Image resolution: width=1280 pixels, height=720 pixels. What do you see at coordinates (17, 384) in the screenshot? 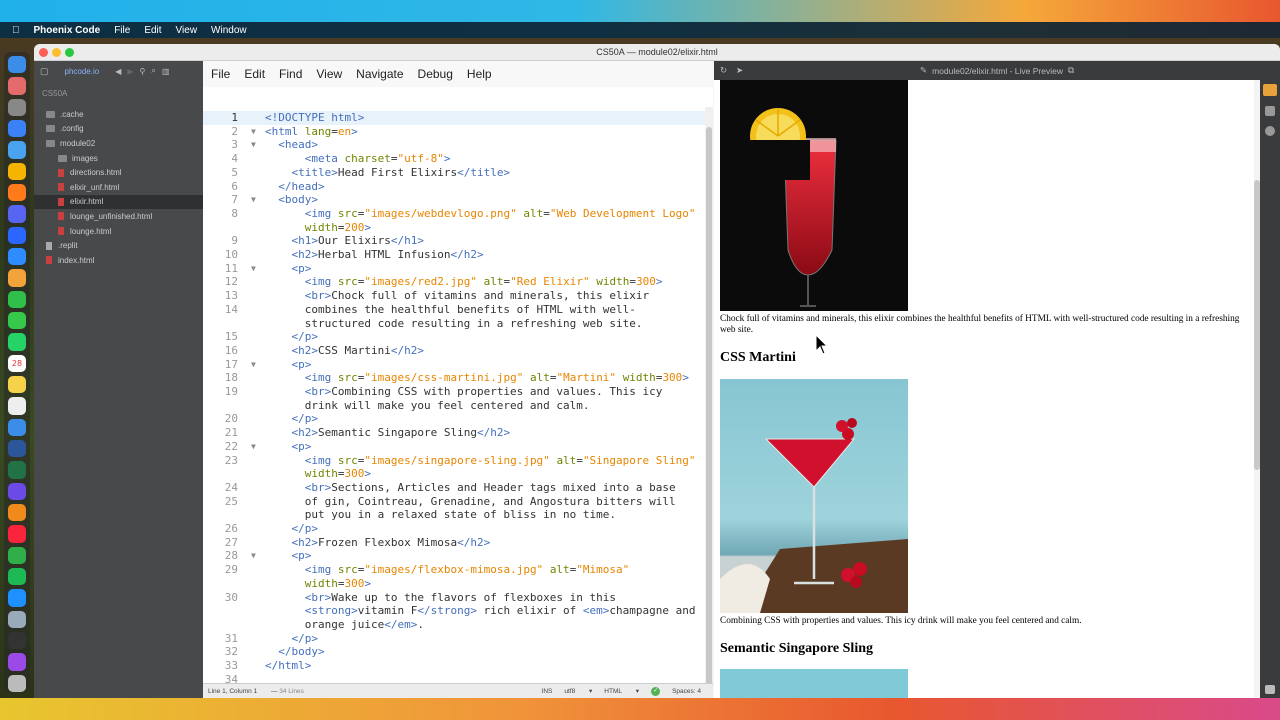
I see `notes-icon` at bounding box center [17, 384].